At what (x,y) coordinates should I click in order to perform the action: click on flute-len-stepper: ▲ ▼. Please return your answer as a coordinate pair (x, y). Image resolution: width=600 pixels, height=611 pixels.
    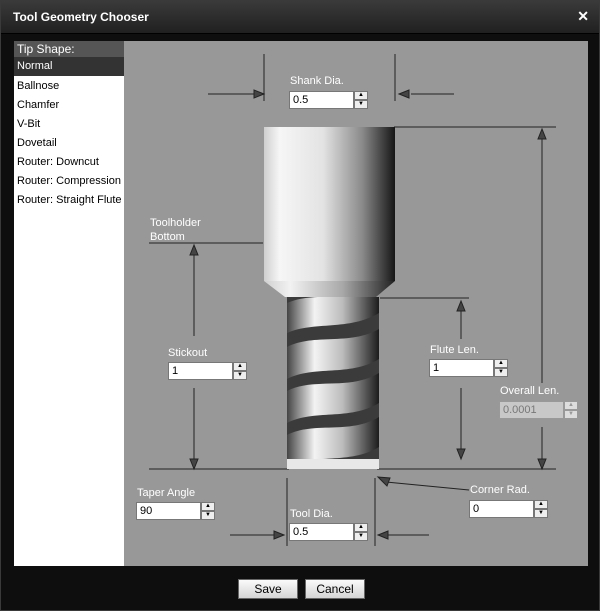
    Looking at the image, I should click on (468, 368).